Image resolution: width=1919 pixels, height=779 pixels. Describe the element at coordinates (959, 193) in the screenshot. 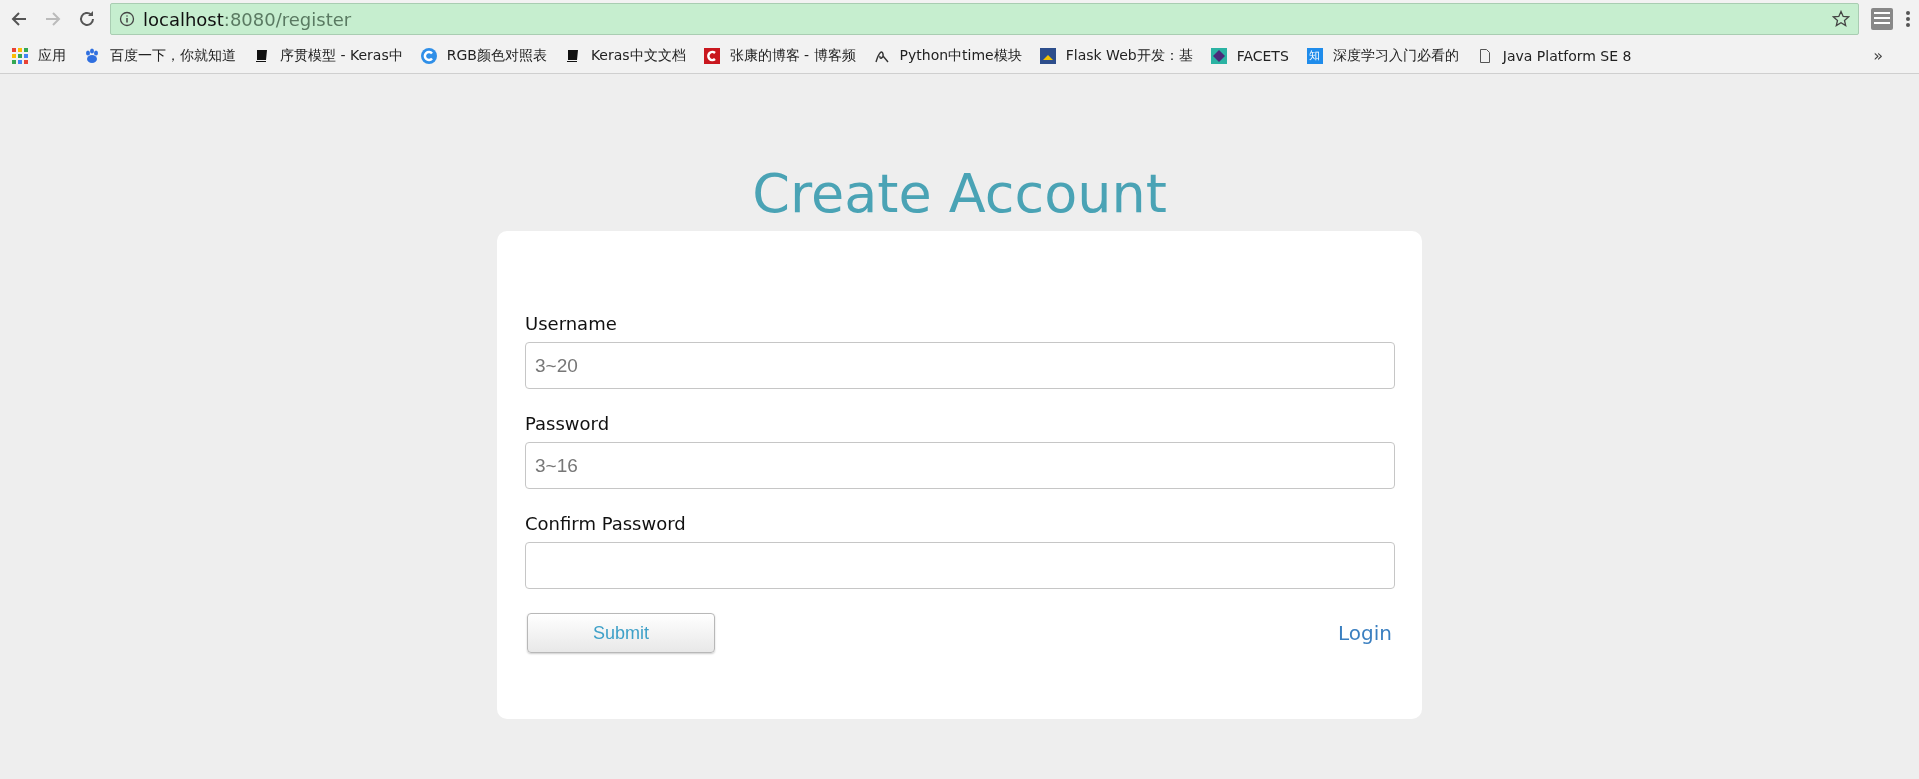

I see `page-title: Create Account` at that location.